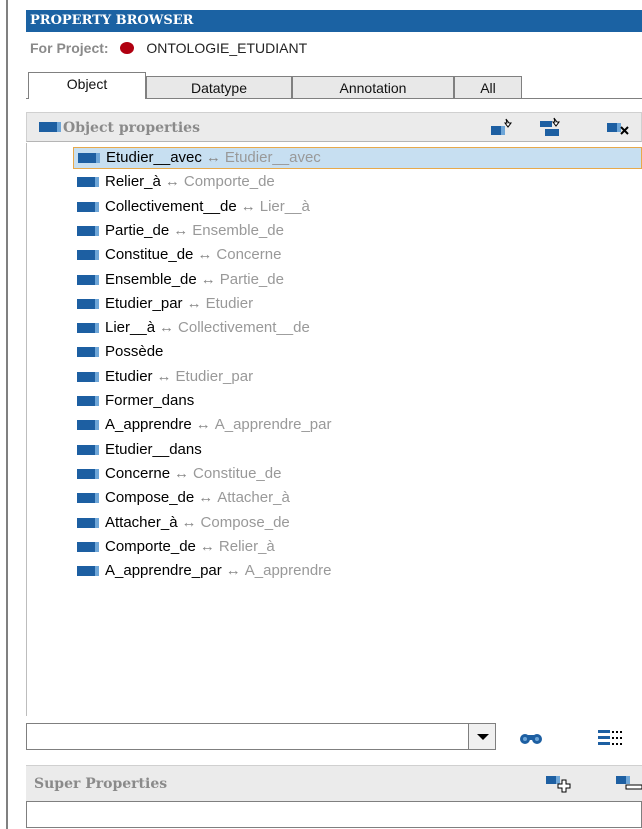 The image size is (642, 829). What do you see at coordinates (151, 279) in the screenshot?
I see `property-name: Ensemble_de` at bounding box center [151, 279].